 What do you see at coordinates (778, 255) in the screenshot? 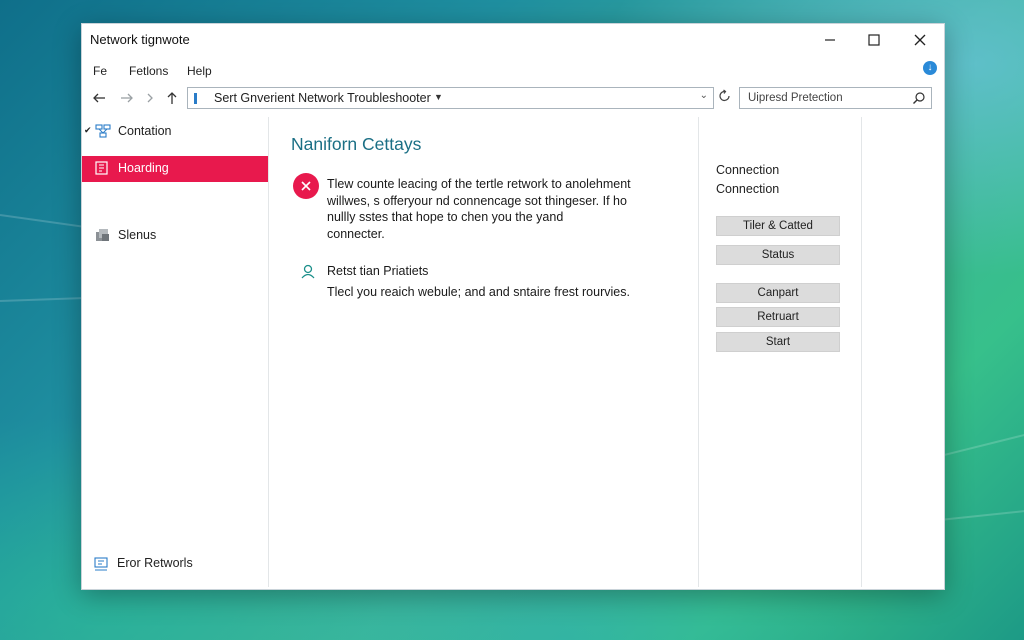
I see `status-button: Status` at bounding box center [778, 255].